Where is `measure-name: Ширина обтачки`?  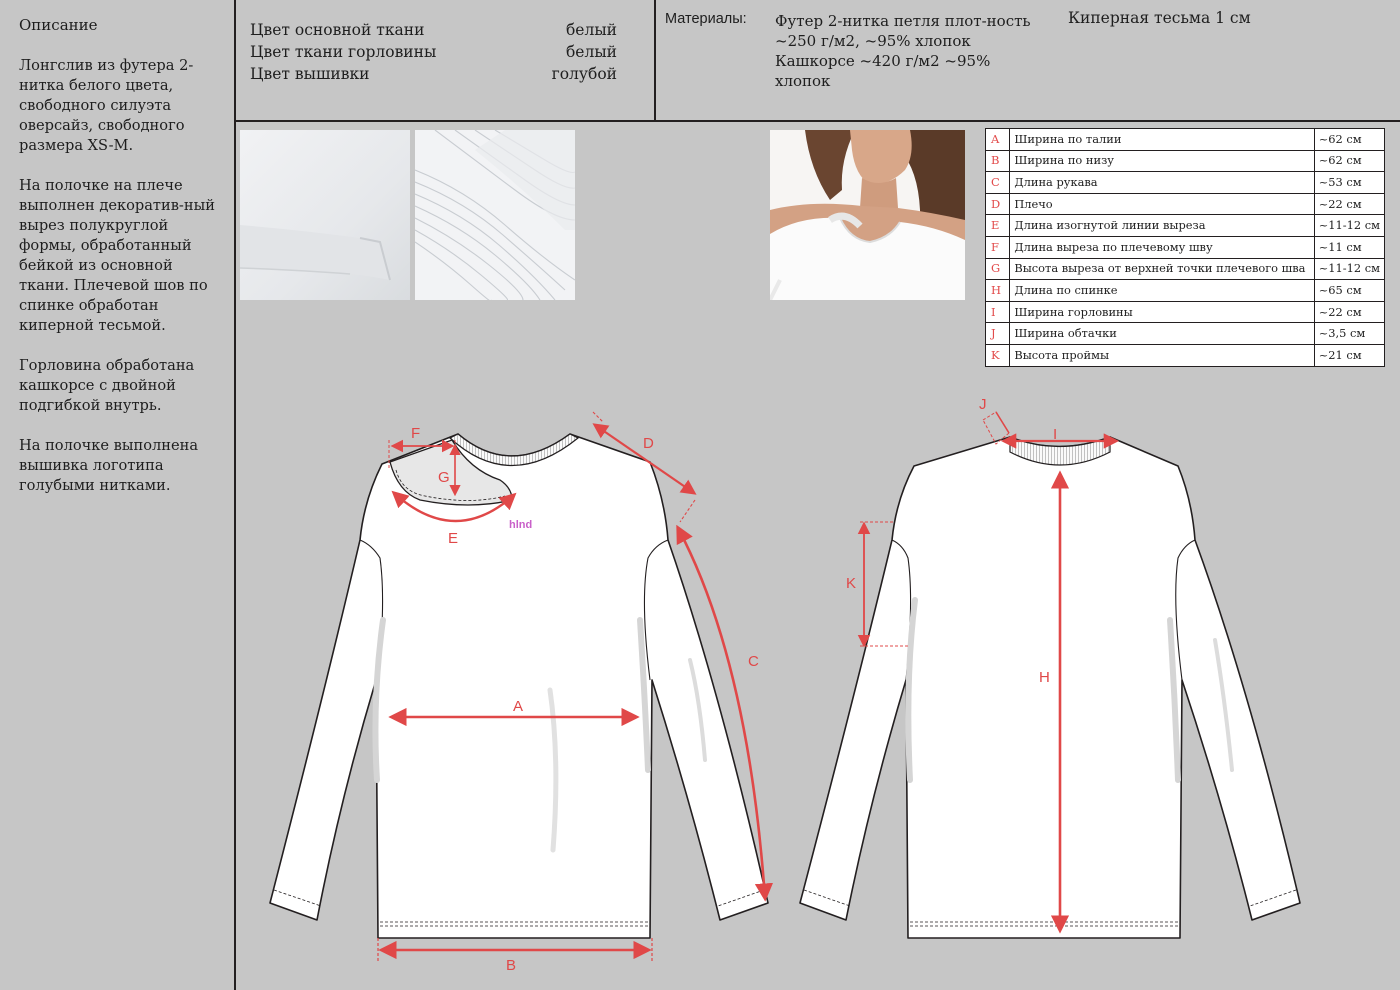
measure-name: Ширина обтачки is located at coordinates (1162, 333).